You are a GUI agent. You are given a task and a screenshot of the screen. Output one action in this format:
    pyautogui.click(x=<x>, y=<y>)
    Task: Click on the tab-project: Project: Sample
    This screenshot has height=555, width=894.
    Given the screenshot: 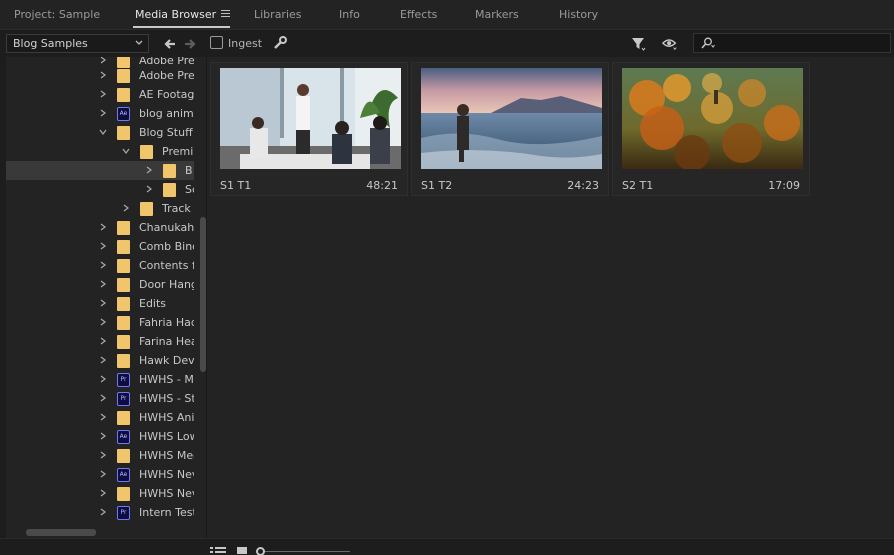 What is the action you would take?
    pyautogui.click(x=57, y=14)
    